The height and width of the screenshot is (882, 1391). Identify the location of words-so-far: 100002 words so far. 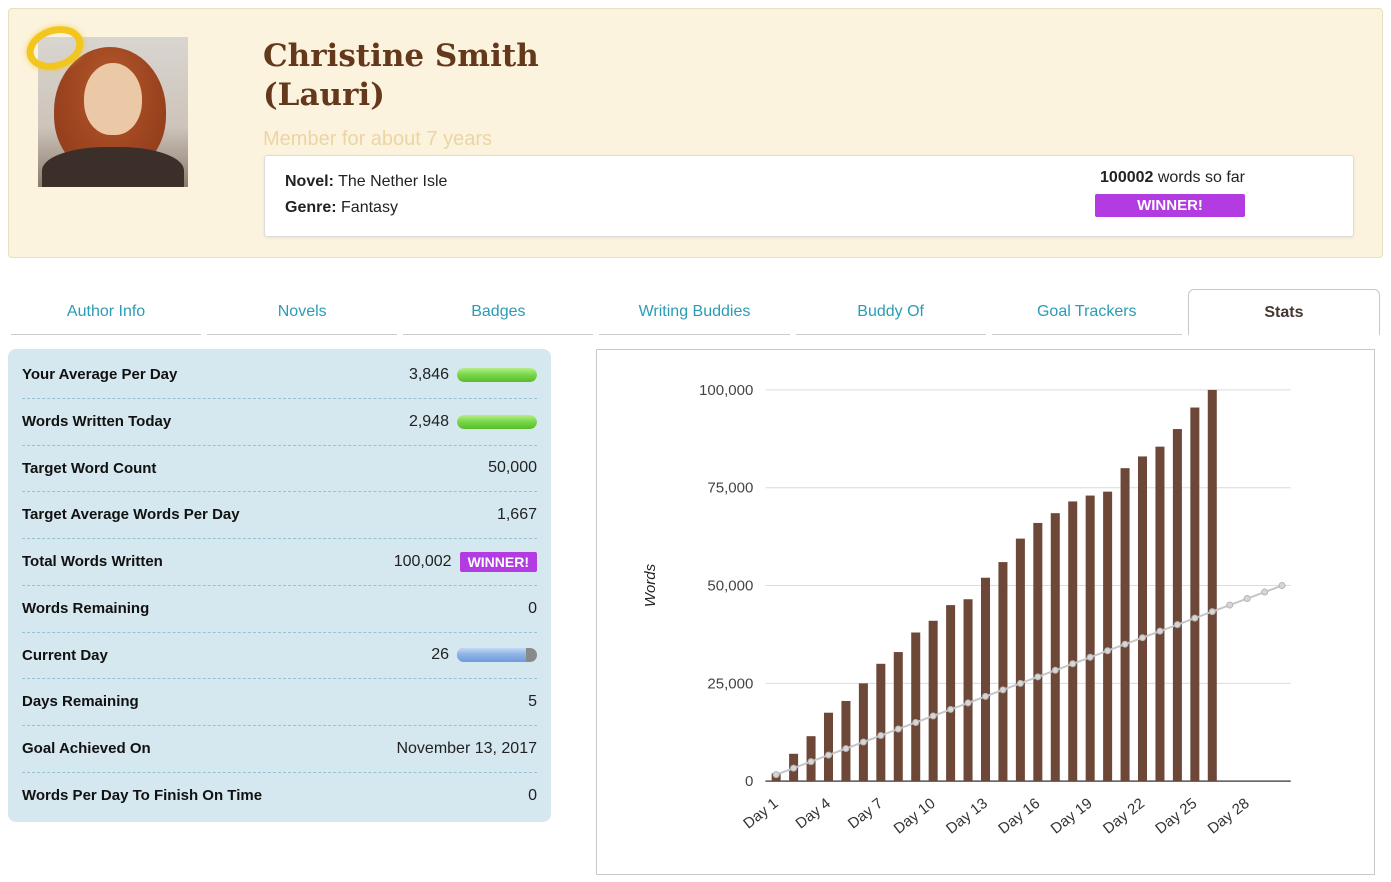
(1172, 178).